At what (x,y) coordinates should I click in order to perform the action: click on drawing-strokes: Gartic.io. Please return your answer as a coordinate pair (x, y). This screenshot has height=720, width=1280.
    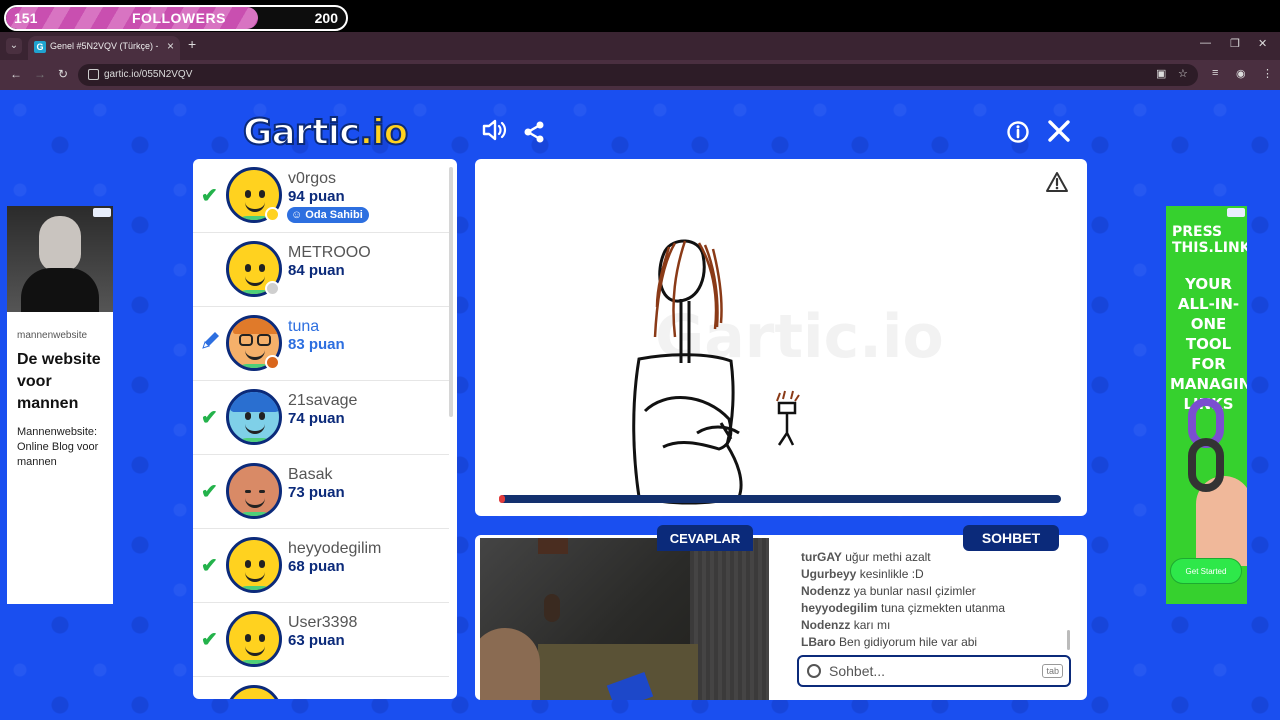
    Looking at the image, I should click on (788, 372).